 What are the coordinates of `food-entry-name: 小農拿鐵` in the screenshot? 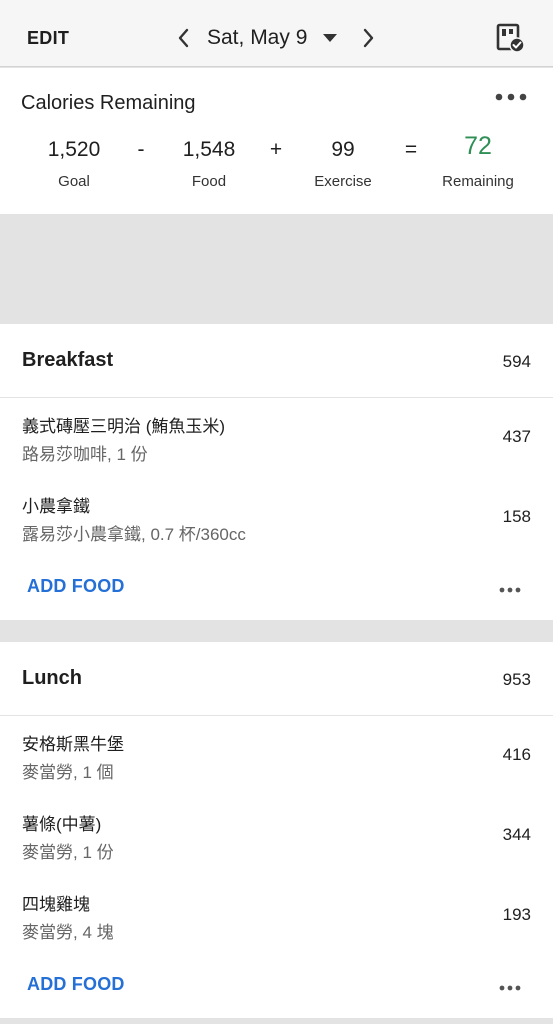 It's located at (56, 506).